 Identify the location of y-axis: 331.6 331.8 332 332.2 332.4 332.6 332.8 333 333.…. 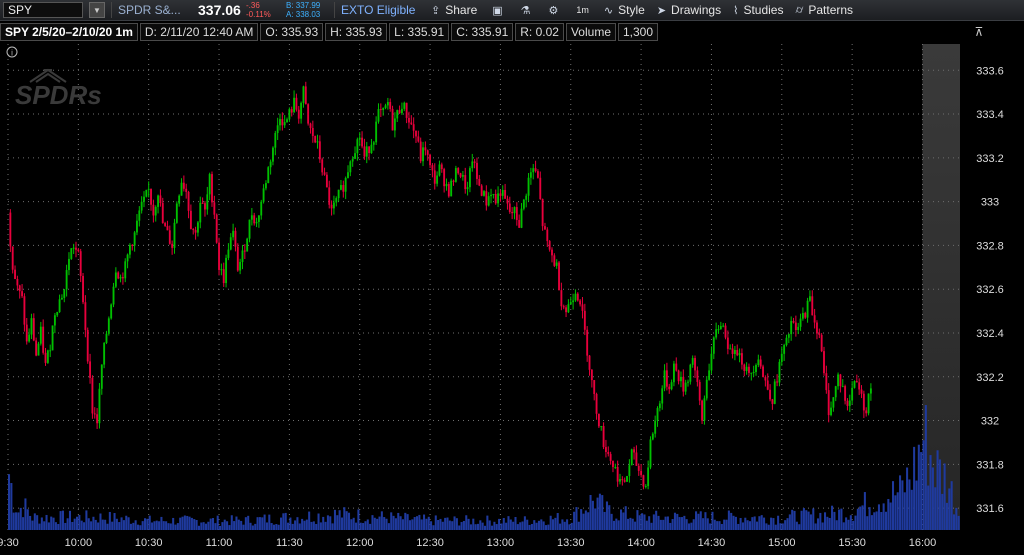
(990, 290).